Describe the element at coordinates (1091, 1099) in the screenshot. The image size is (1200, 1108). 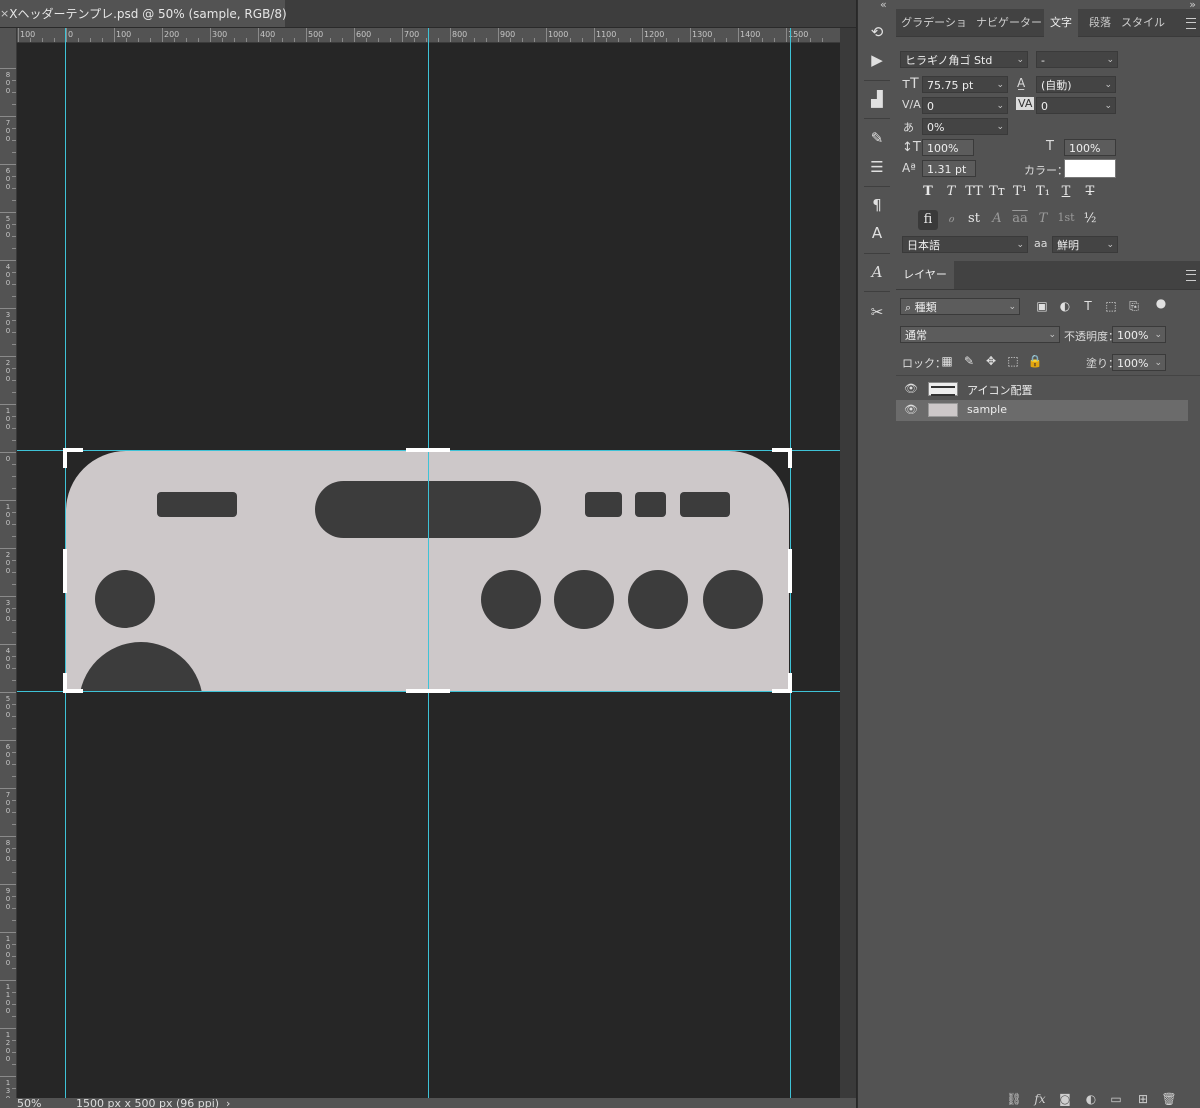
I see `adjustment-layer-icon: ◐` at that location.